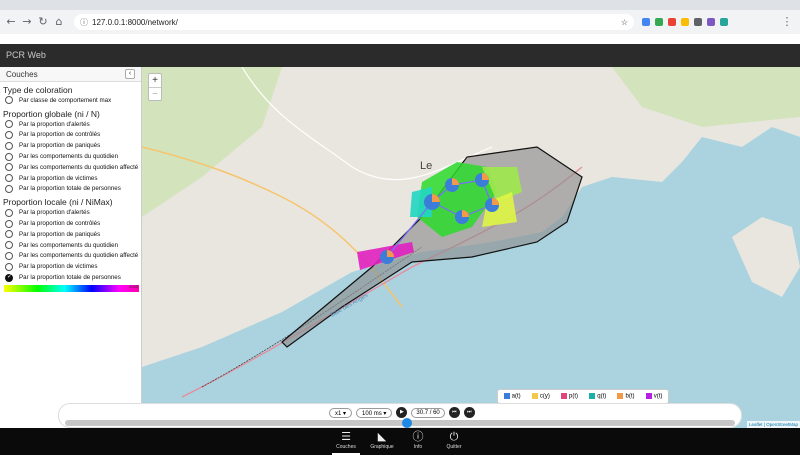  I want to click on star-icon: ☆, so click(624, 22).